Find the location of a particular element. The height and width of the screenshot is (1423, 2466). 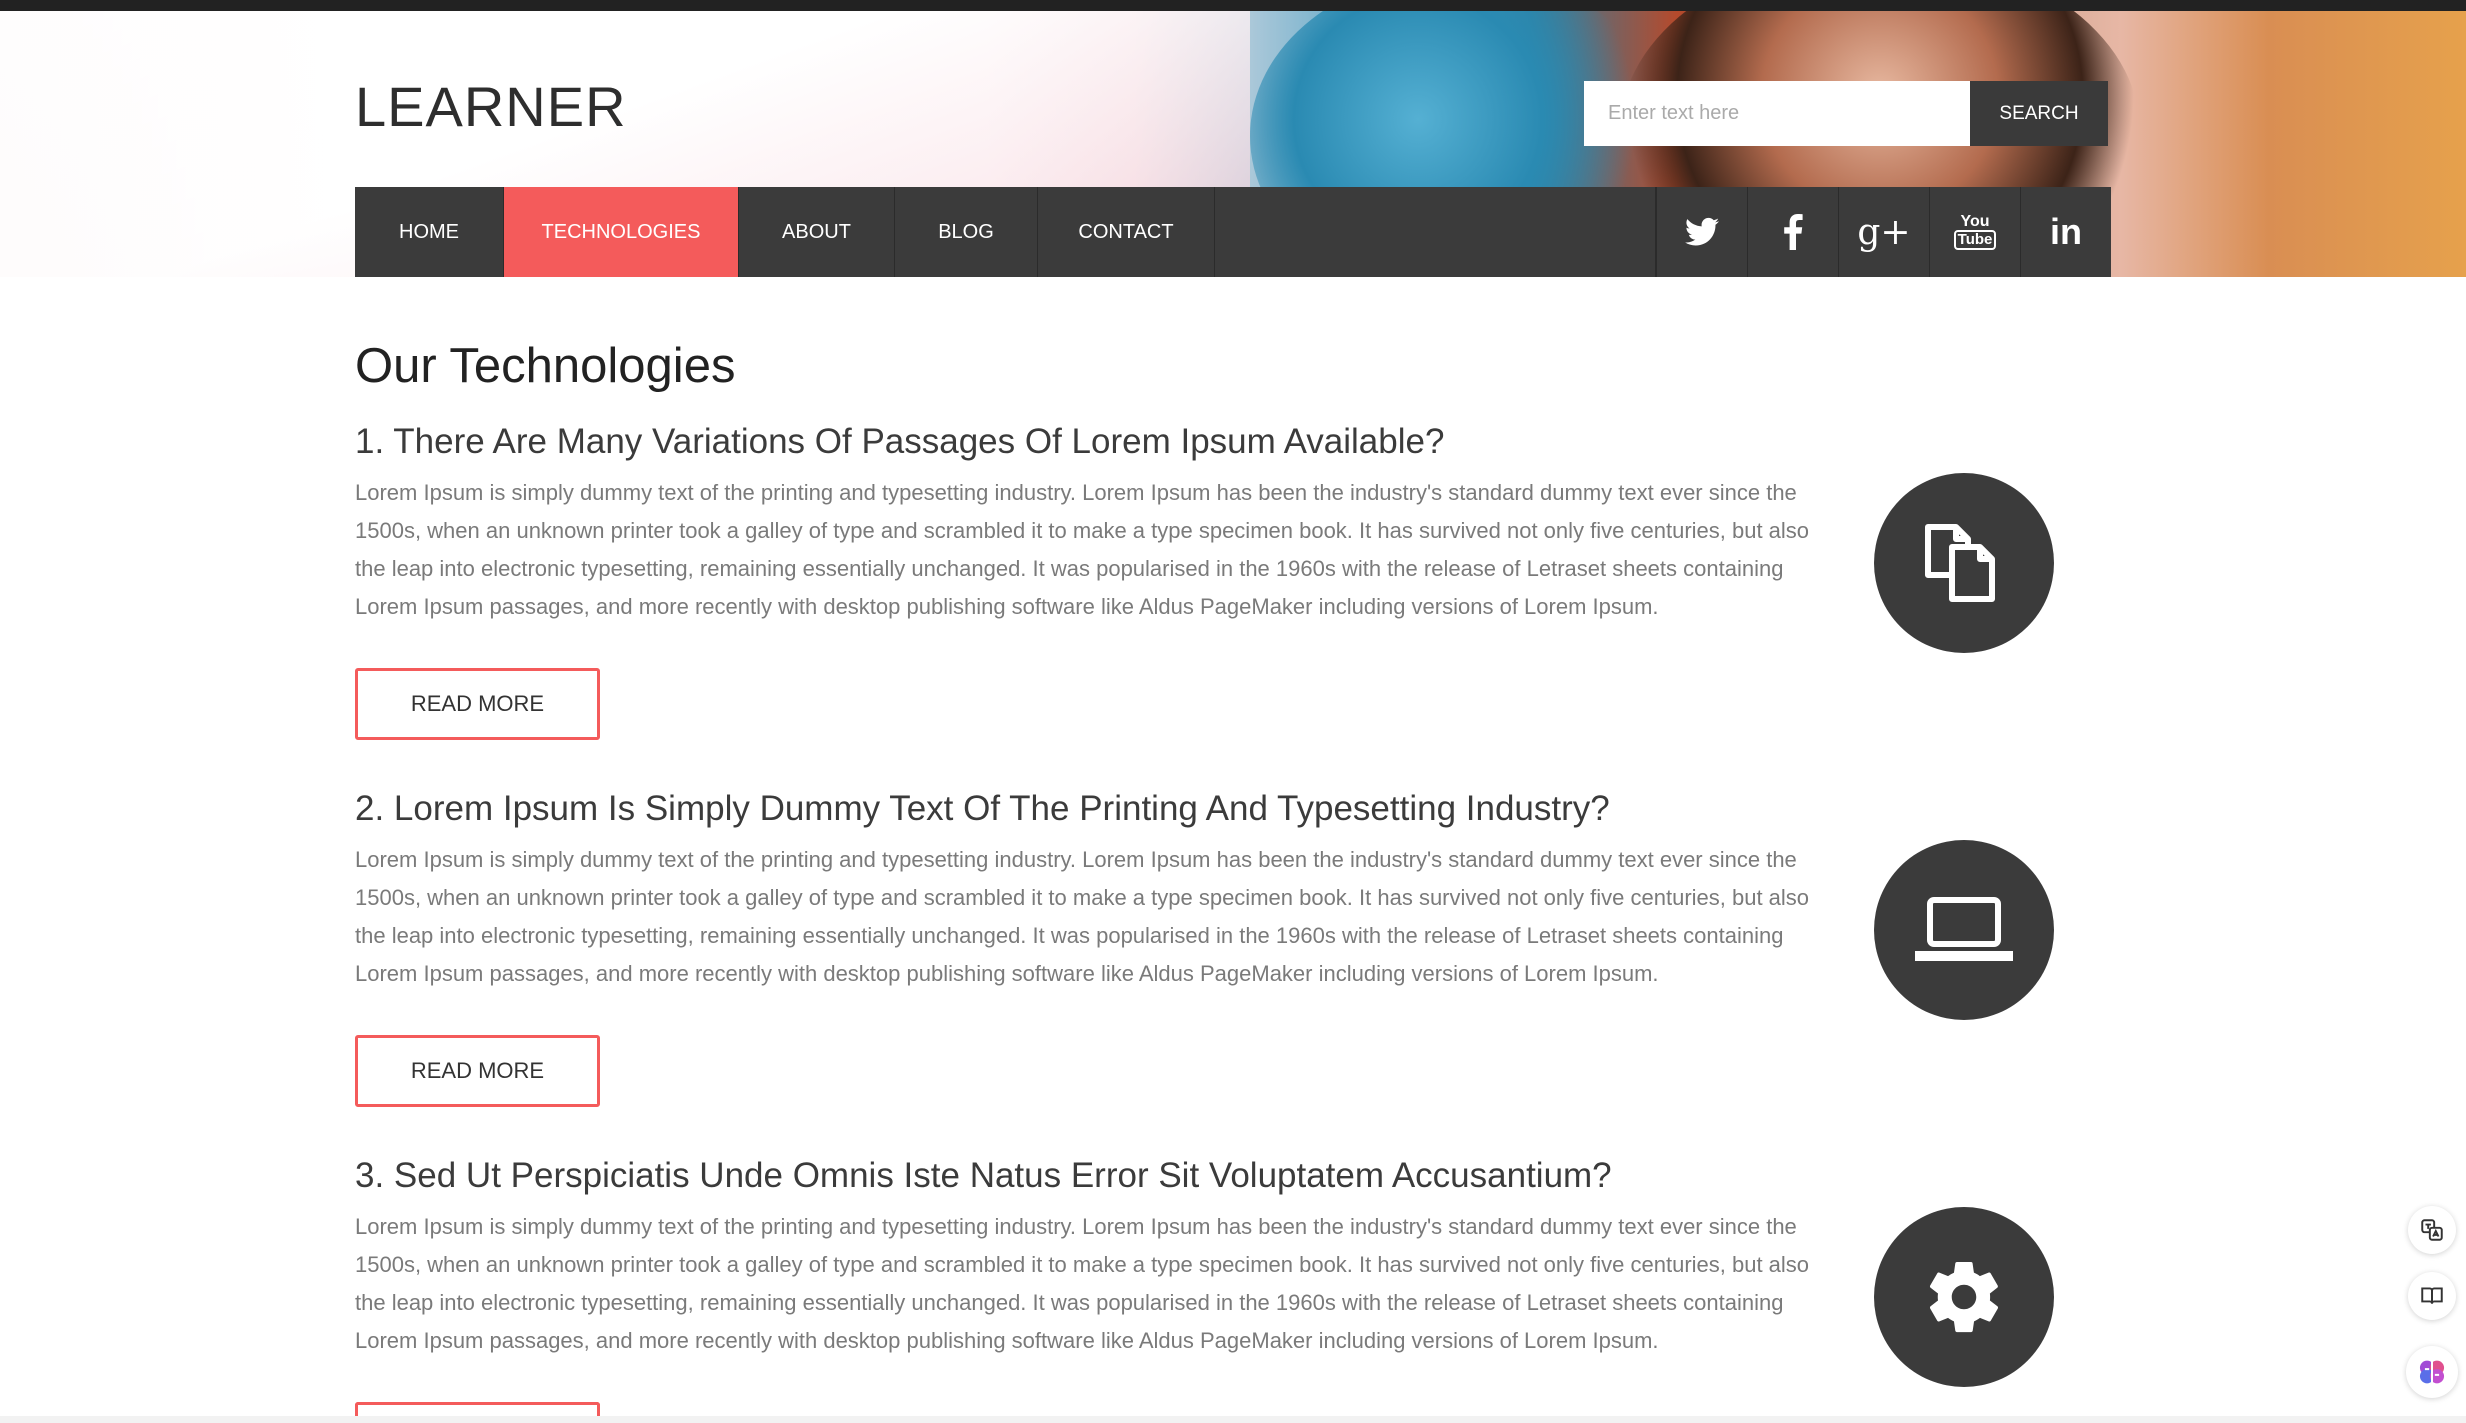

gear-icon is located at coordinates (1964, 1297).